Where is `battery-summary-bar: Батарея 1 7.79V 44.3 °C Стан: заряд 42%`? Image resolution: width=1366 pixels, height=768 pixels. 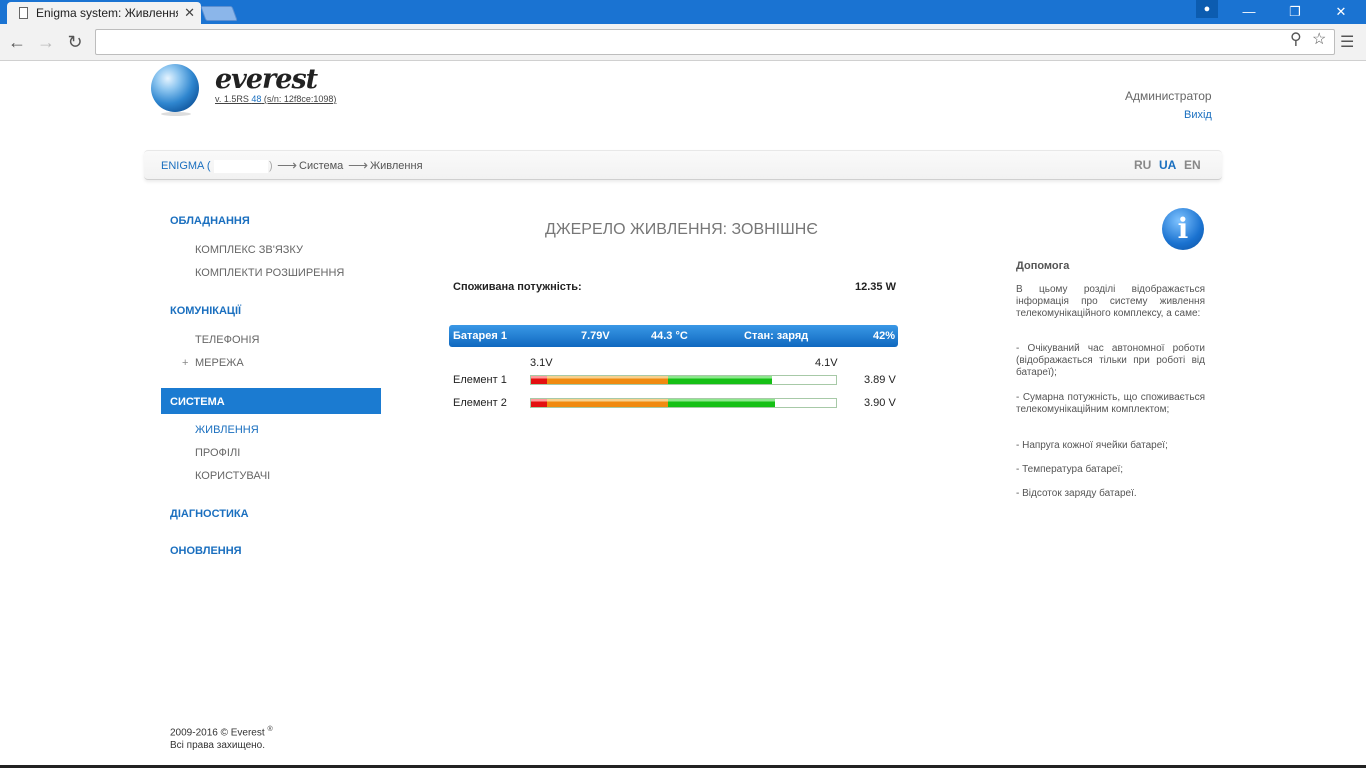
battery-summary-bar: Батарея 1 7.79V 44.3 °C Стан: заряд 42% is located at coordinates (673, 336).